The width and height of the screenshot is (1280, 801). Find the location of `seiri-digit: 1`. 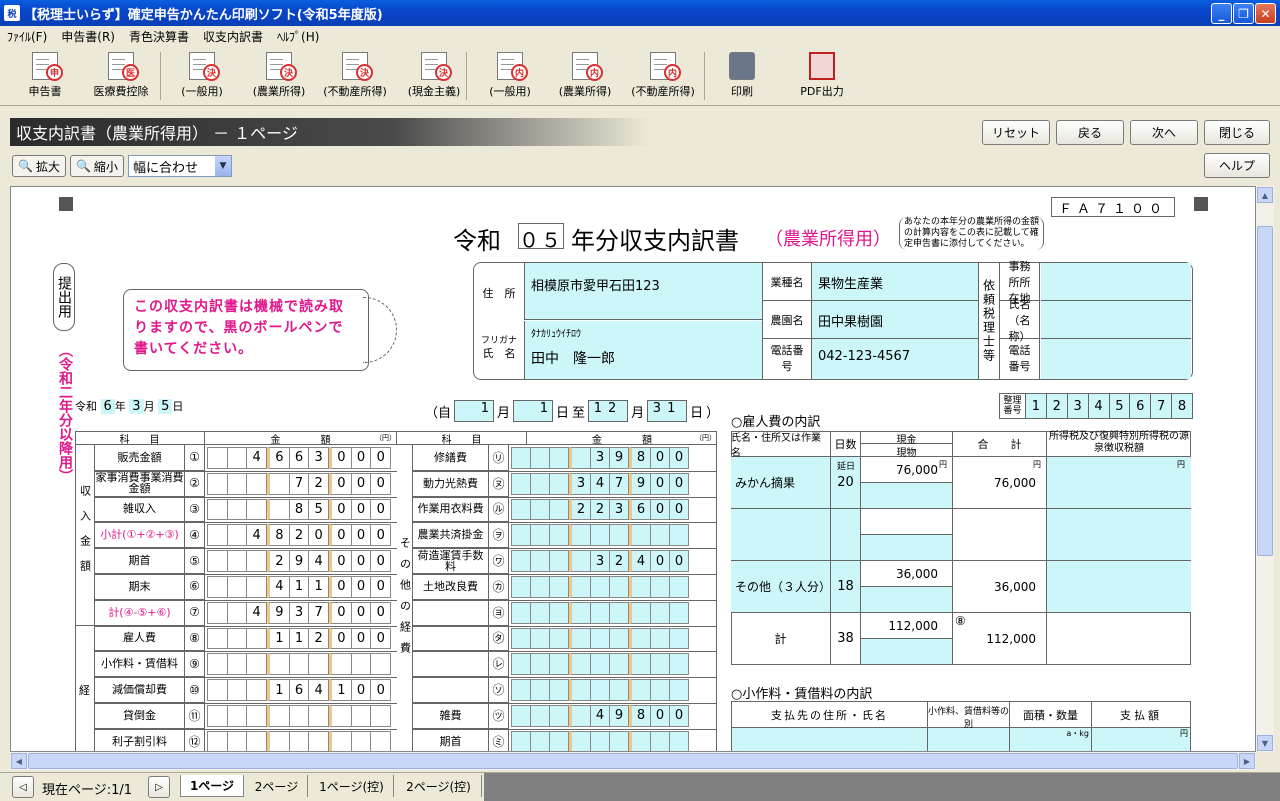

seiri-digit: 1 is located at coordinates (1036, 406).